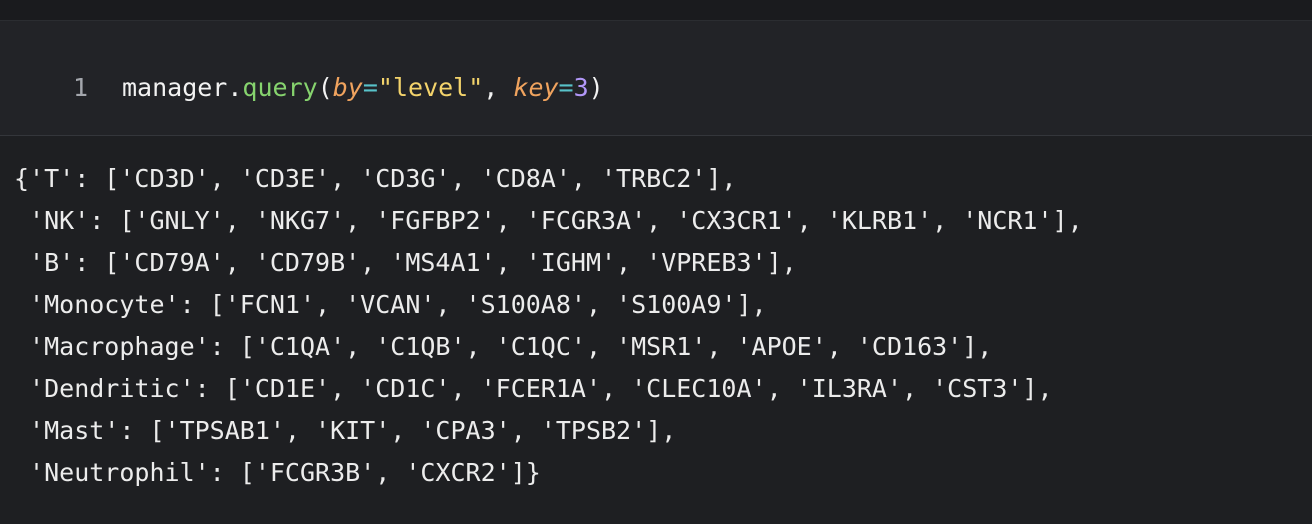 The height and width of the screenshot is (524, 1312). I want to click on code-text: manager.query(by="level", key=3), so click(363, 87).